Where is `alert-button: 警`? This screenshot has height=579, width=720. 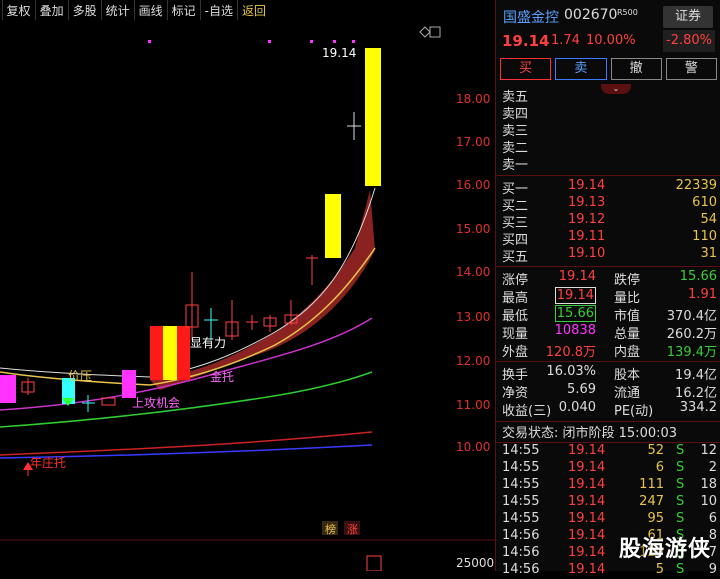 alert-button: 警 is located at coordinates (691, 69).